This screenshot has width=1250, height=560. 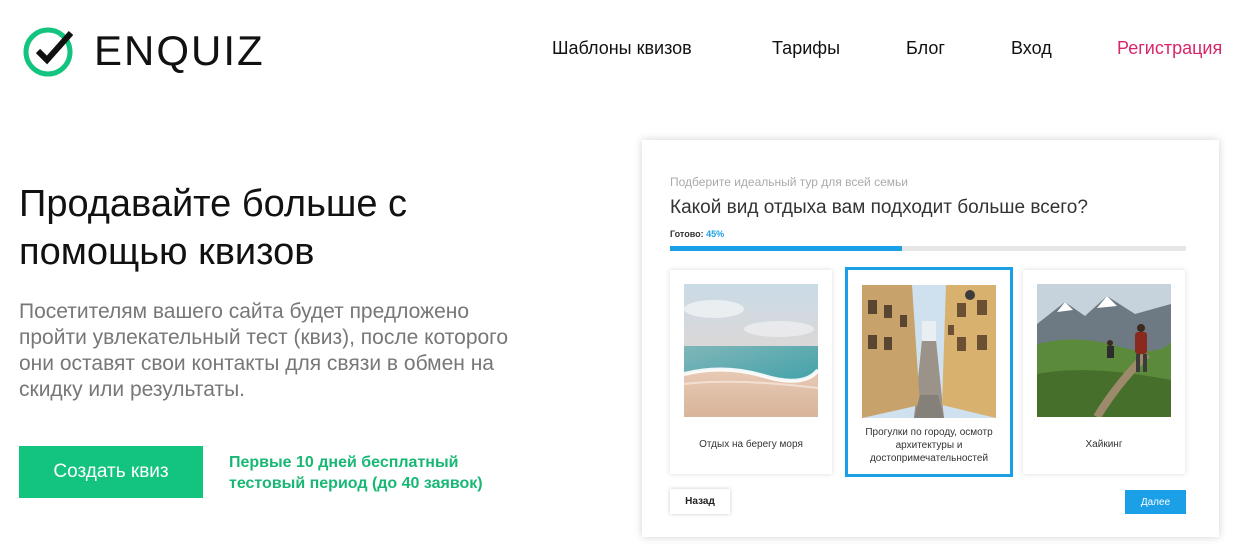 What do you see at coordinates (1155, 502) in the screenshot?
I see `next-button: Далее` at bounding box center [1155, 502].